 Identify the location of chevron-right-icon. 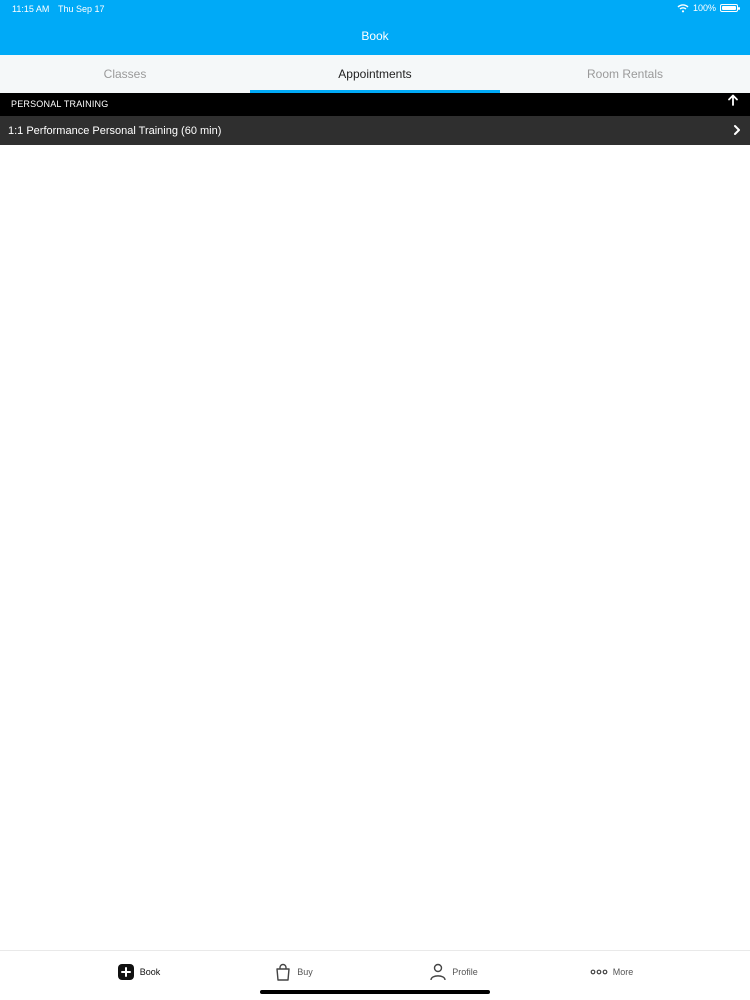
(737, 130).